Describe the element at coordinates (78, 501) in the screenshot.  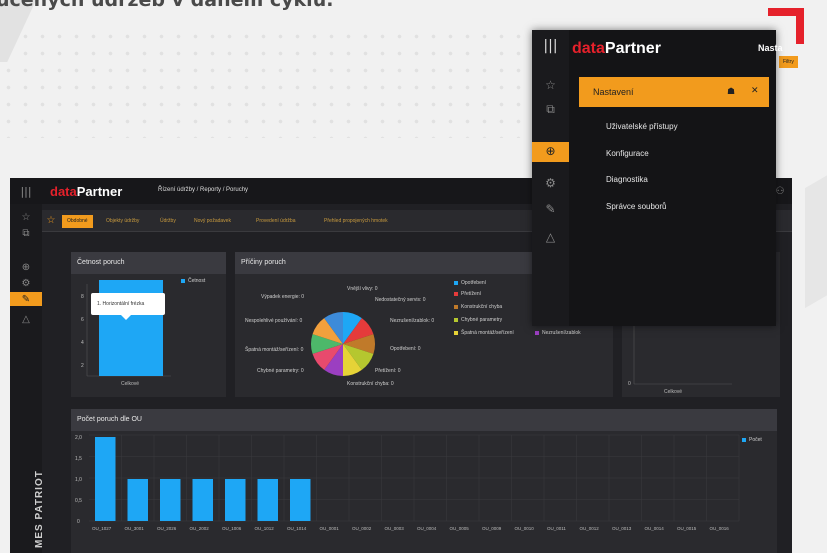
I see `tick-0-5: 0,5` at that location.